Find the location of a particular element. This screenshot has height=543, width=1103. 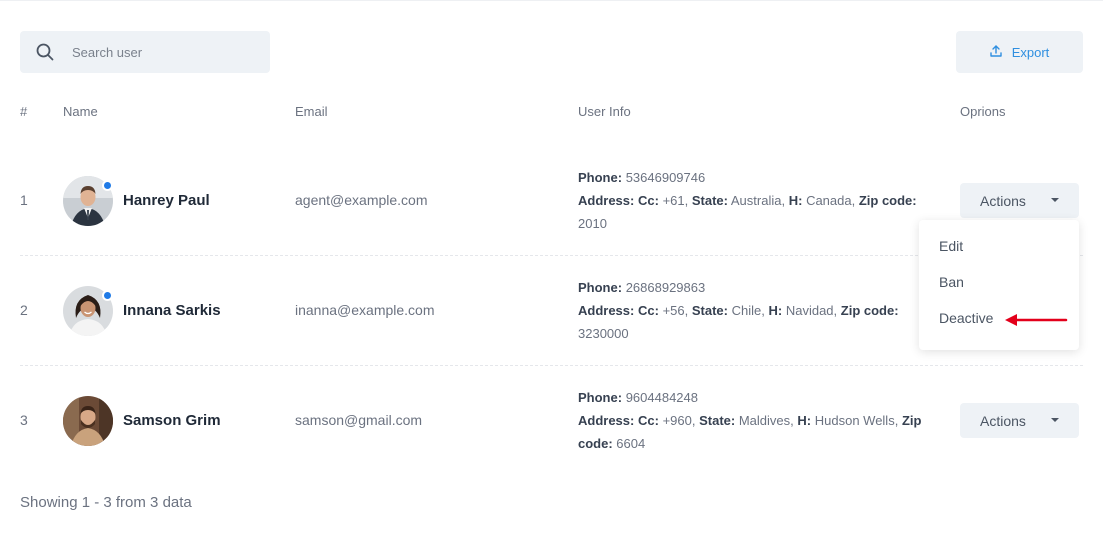

avatar is located at coordinates (88, 421).